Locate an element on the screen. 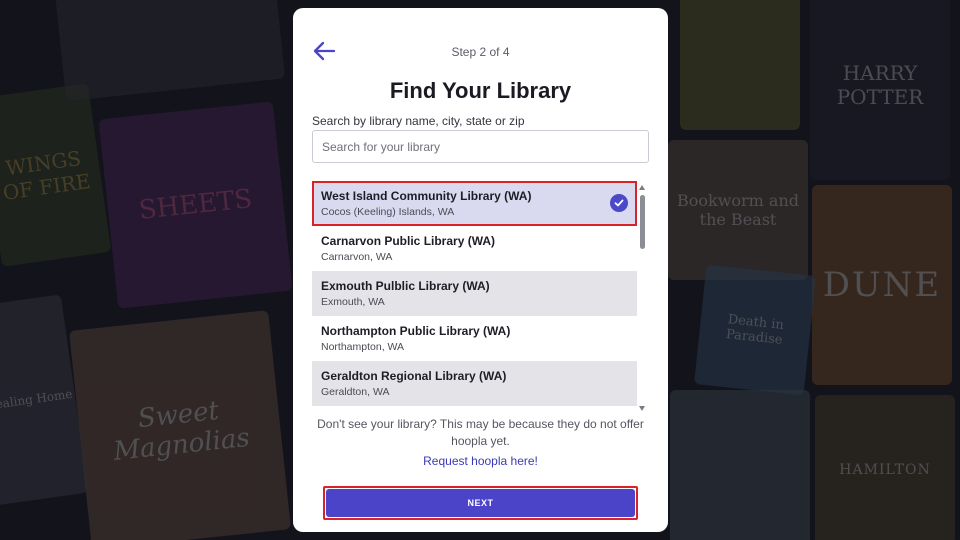 Image resolution: width=960 pixels, height=540 pixels. library-name: West Island Community Library (WA) is located at coordinates (426, 196).